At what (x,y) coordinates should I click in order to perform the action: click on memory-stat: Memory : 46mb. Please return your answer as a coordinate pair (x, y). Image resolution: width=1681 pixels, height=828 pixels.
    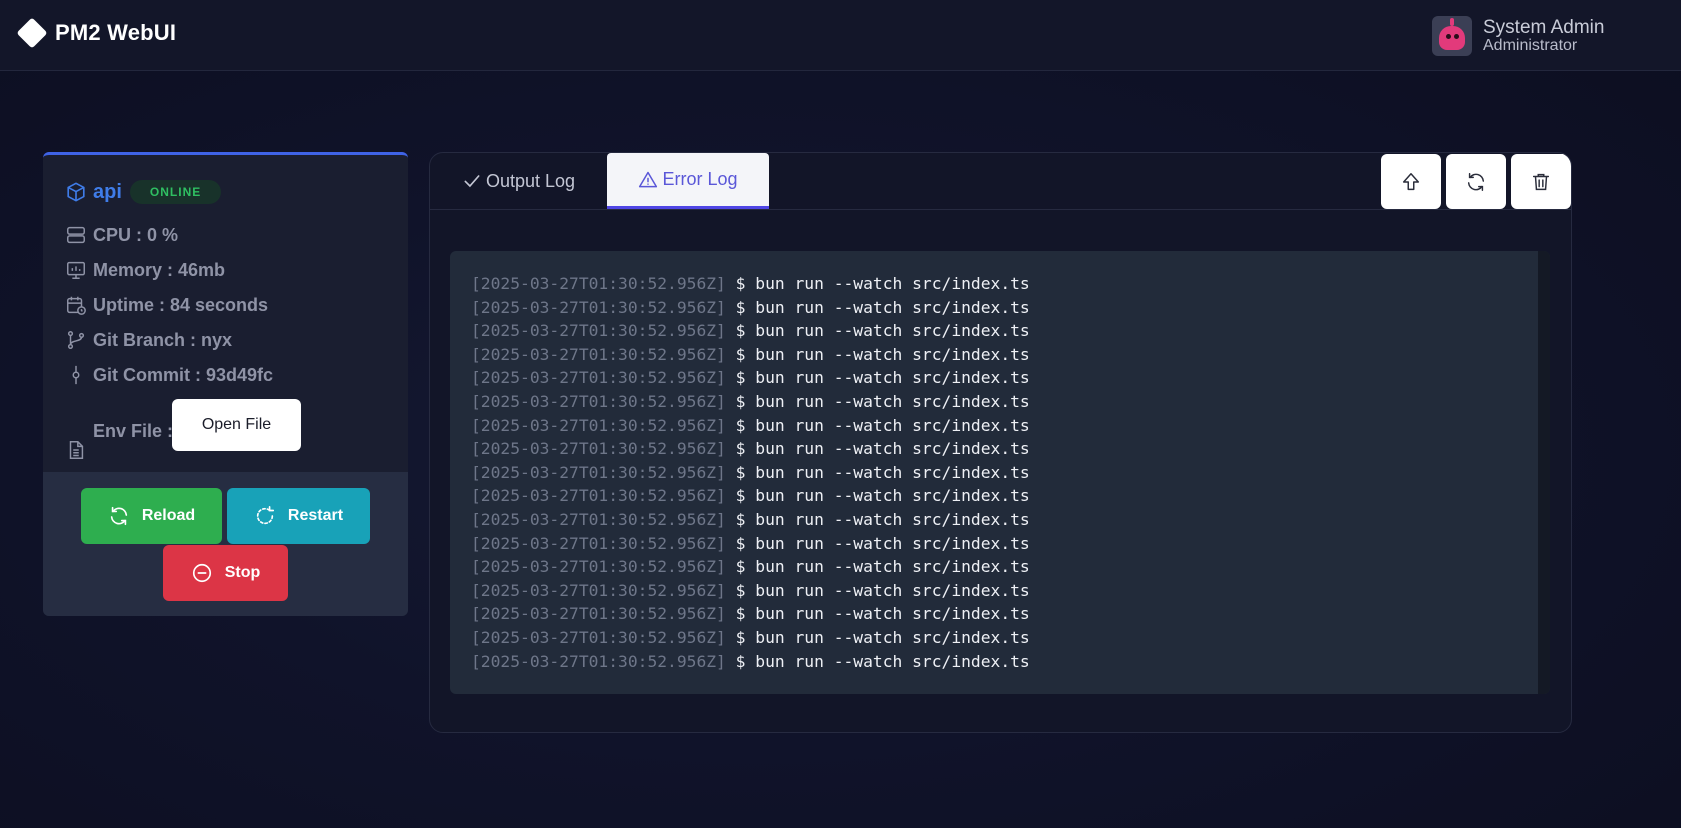
    Looking at the image, I should click on (145, 270).